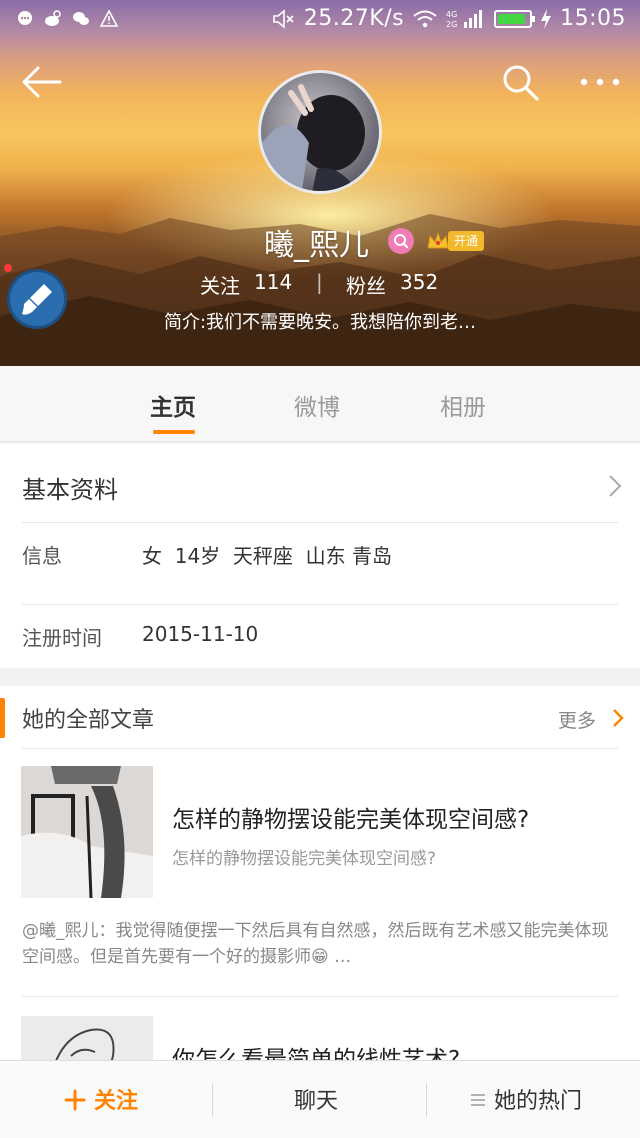 The height and width of the screenshot is (1138, 640). What do you see at coordinates (70, 487) in the screenshot?
I see `basic-info-title: 基本资料` at bounding box center [70, 487].